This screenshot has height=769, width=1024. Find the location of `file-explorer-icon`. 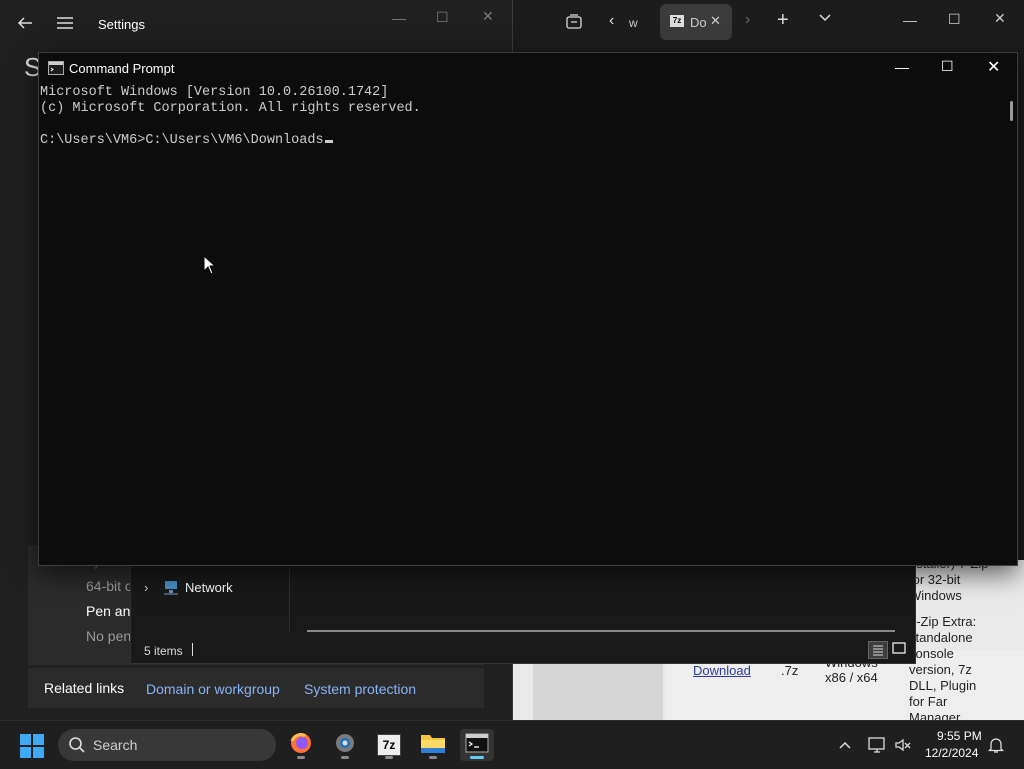

file-explorer-icon is located at coordinates (433, 745).